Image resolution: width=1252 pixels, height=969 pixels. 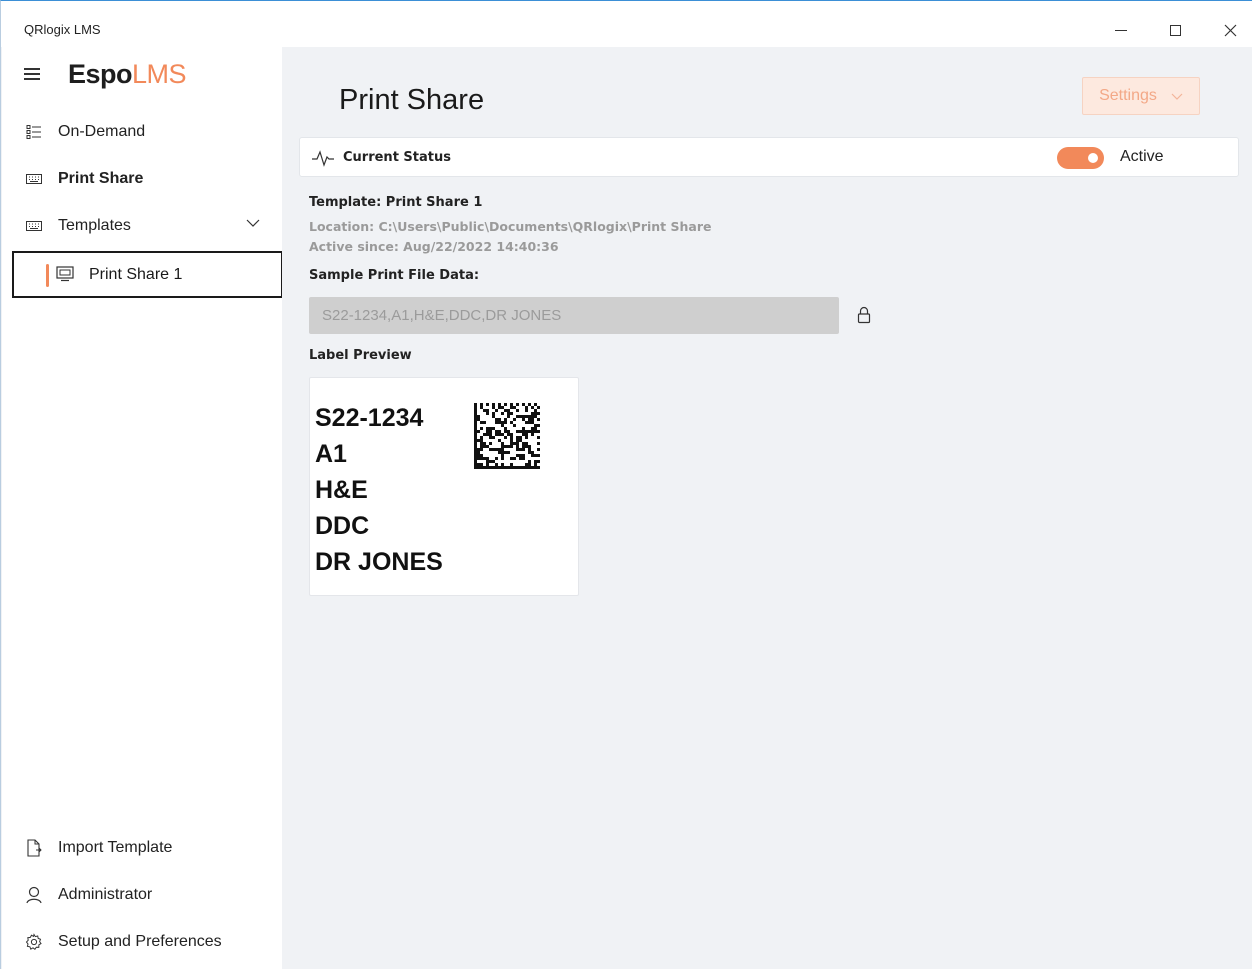 I want to click on template-active-since: Active since: Aug/22/2022 14:40:36, so click(x=434, y=246).